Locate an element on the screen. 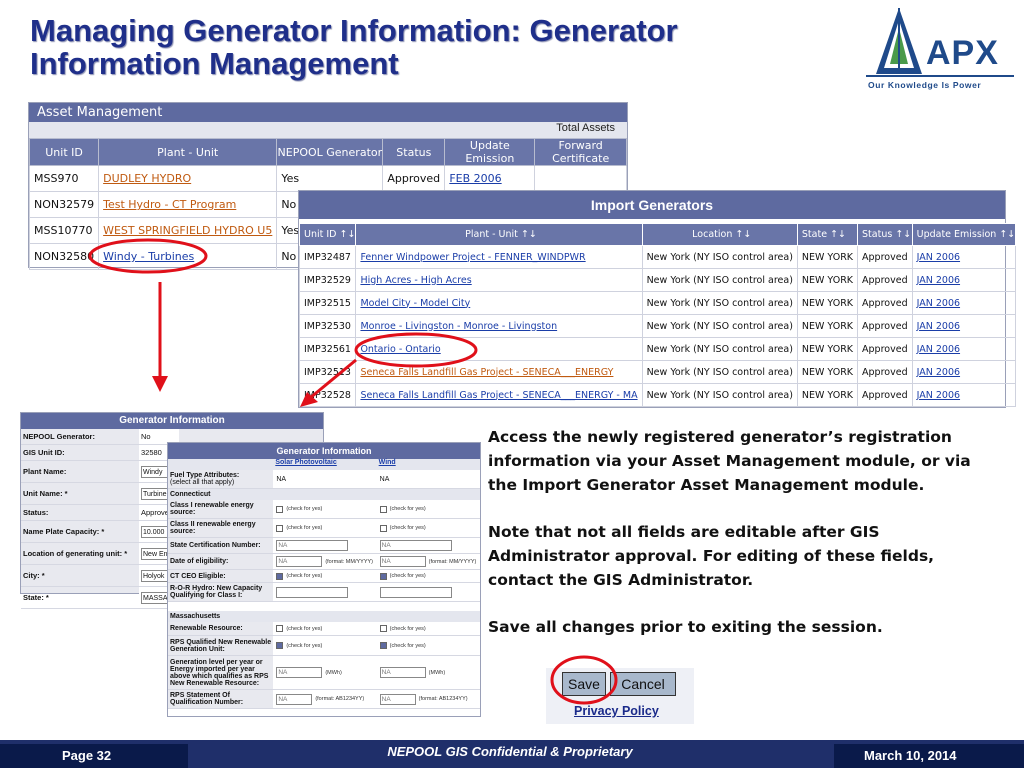 This screenshot has height=768, width=1024. fuel-type-sub: (select all that apply) is located at coordinates (202, 482).